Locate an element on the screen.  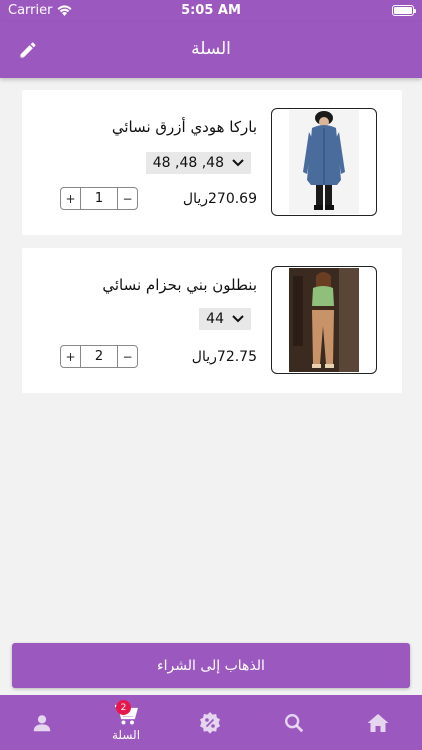
quantity-value: 2 is located at coordinates (99, 356).